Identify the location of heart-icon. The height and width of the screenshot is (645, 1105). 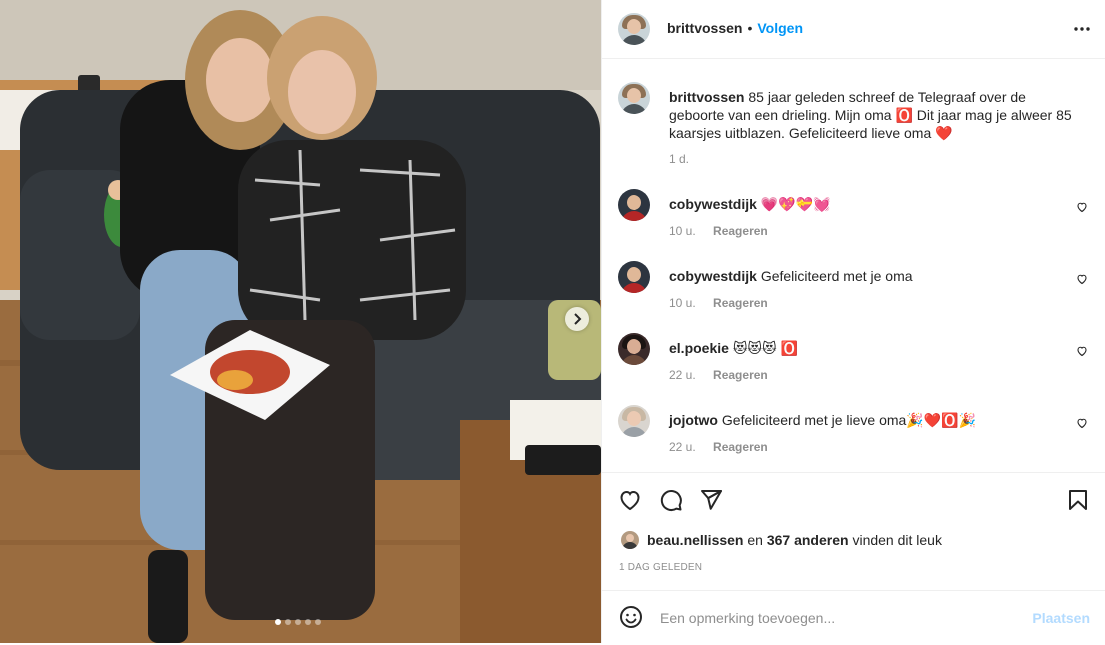
(630, 500).